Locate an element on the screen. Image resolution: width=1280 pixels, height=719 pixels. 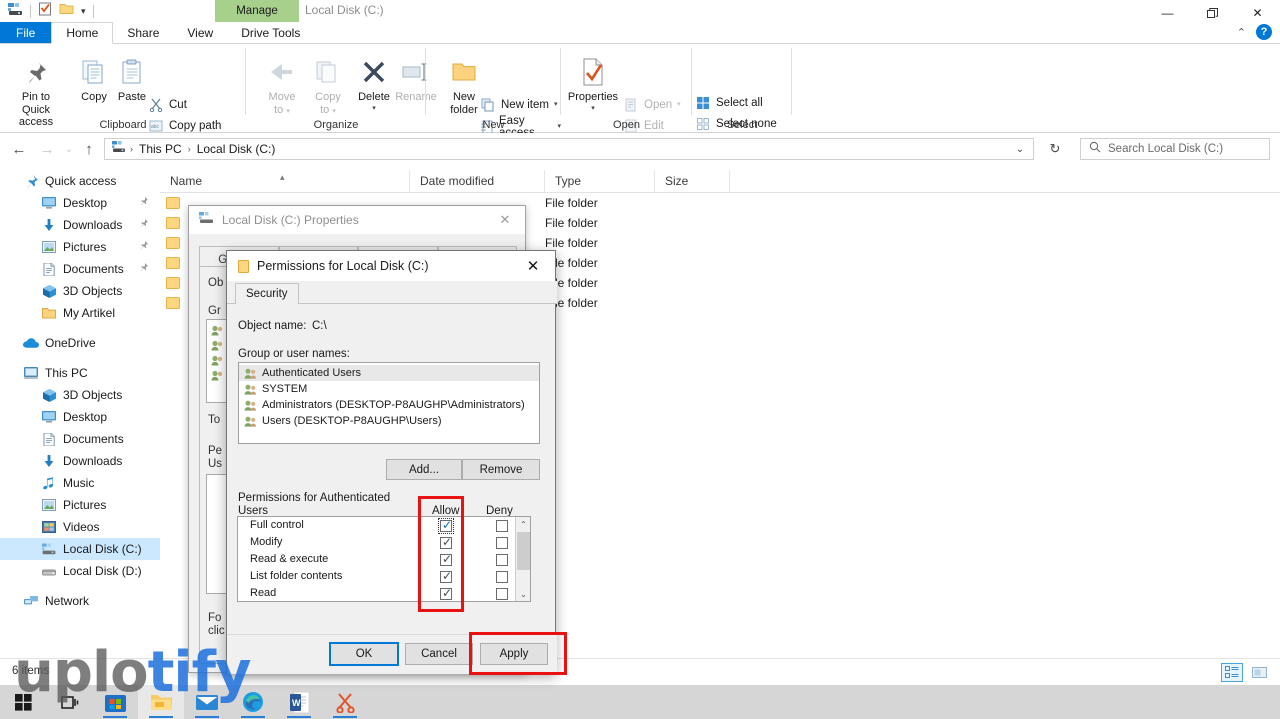
tab-share: Share is located at coordinates (143, 33).